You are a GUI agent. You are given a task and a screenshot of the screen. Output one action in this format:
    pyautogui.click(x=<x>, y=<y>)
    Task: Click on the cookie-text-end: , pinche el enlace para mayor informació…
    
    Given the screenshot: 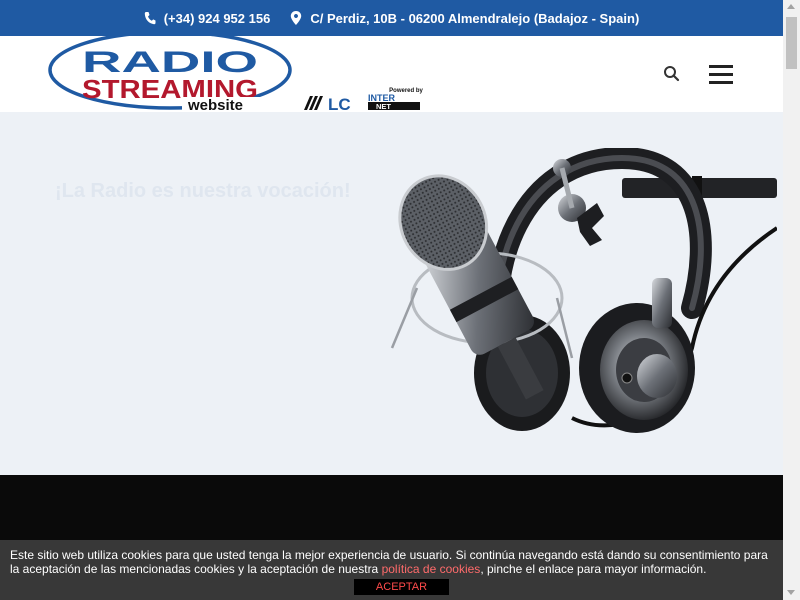 What is the action you would take?
    pyautogui.click(x=593, y=569)
    